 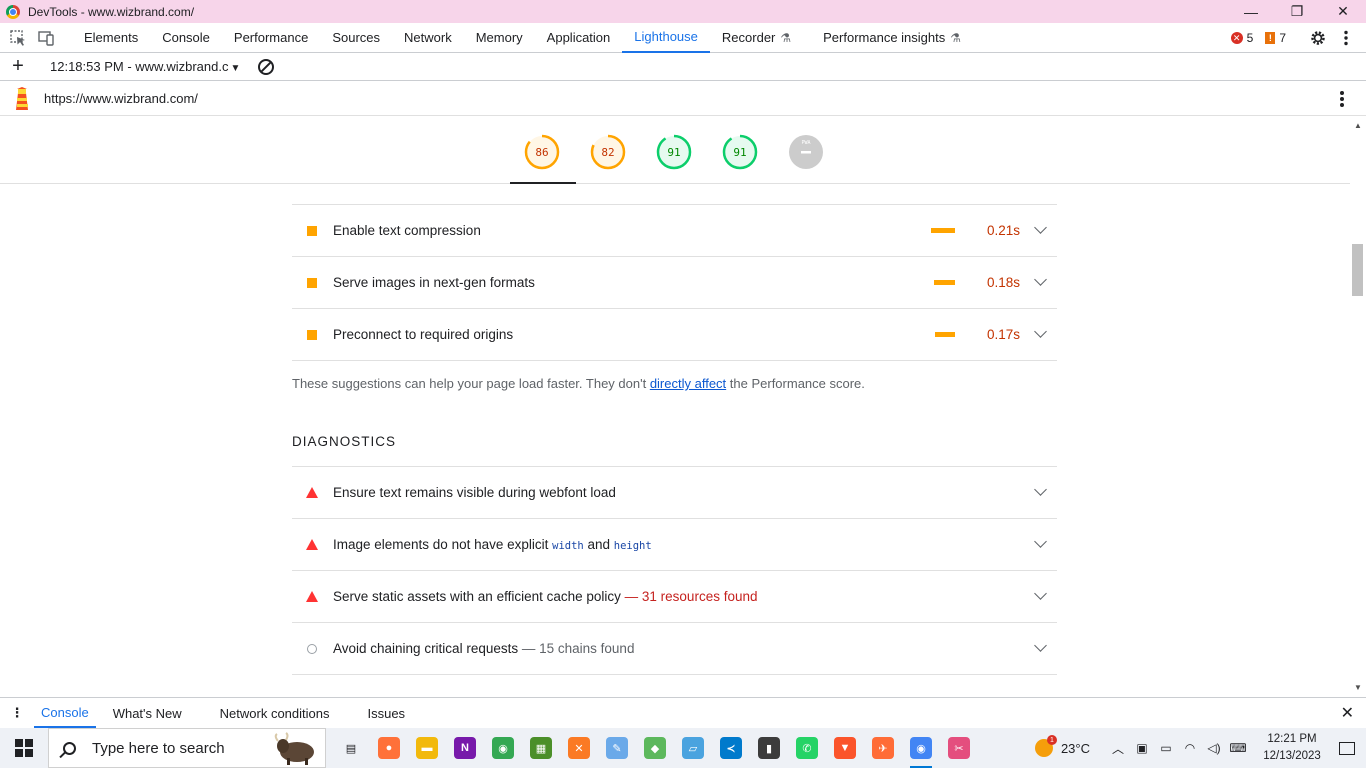 I want to click on error-count-badge: ✕ 5, so click(x=1241, y=38).